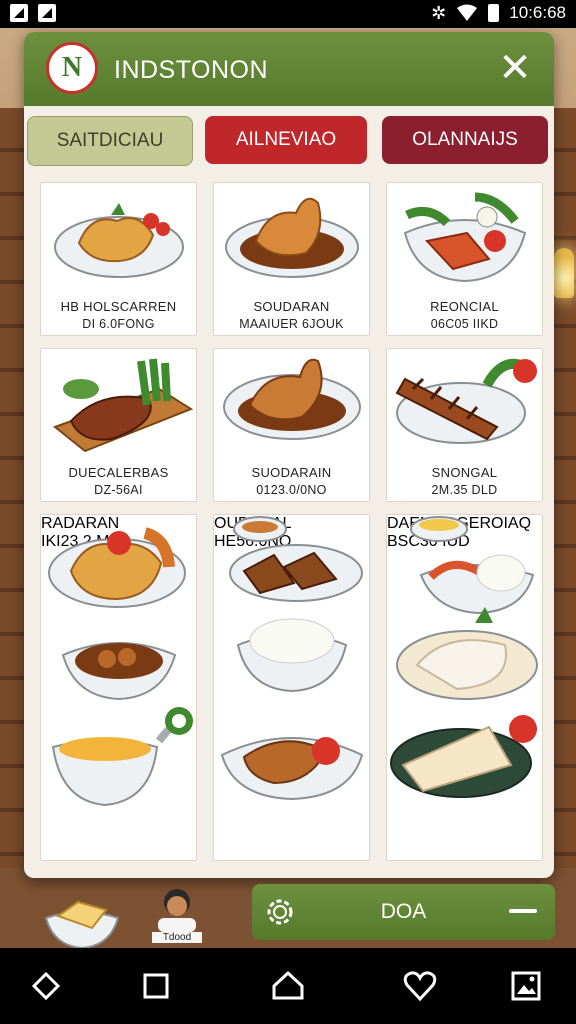  Describe the element at coordinates (565, 488) in the screenshot. I see `wall-panel-right` at that location.